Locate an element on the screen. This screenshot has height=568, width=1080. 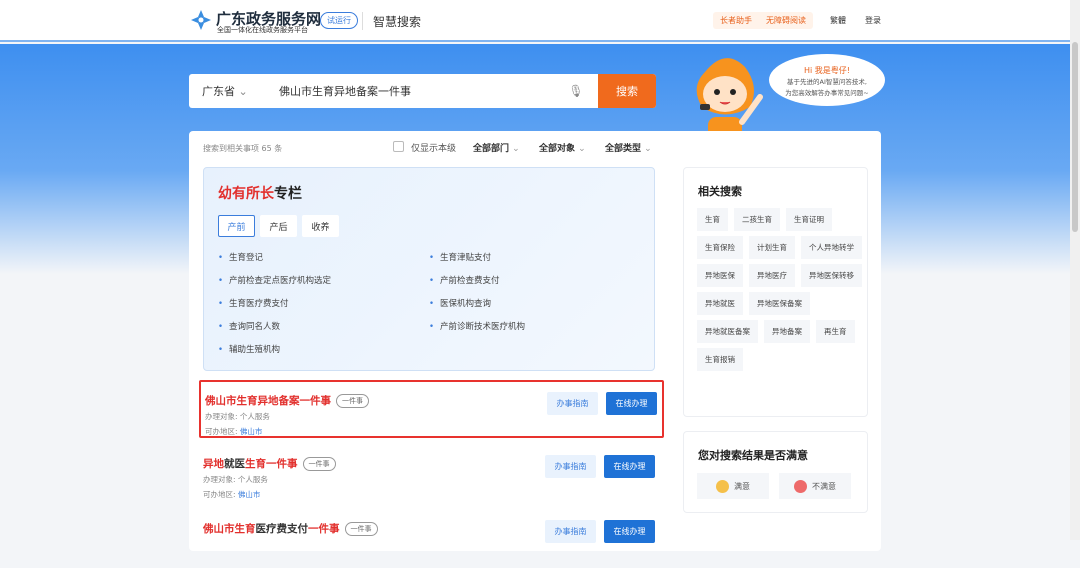
related-search-chip: 个人异地转学 is located at coordinates (831, 247).